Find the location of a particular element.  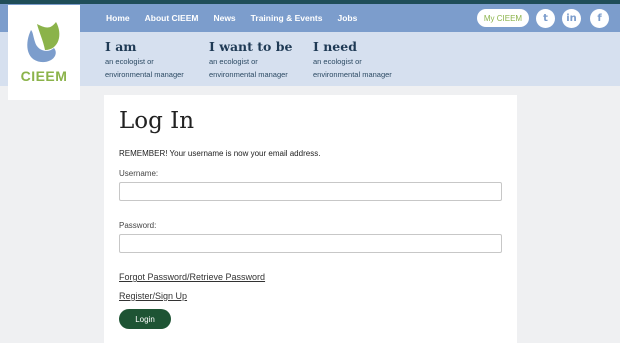

nav-home: Home is located at coordinates (118, 18).